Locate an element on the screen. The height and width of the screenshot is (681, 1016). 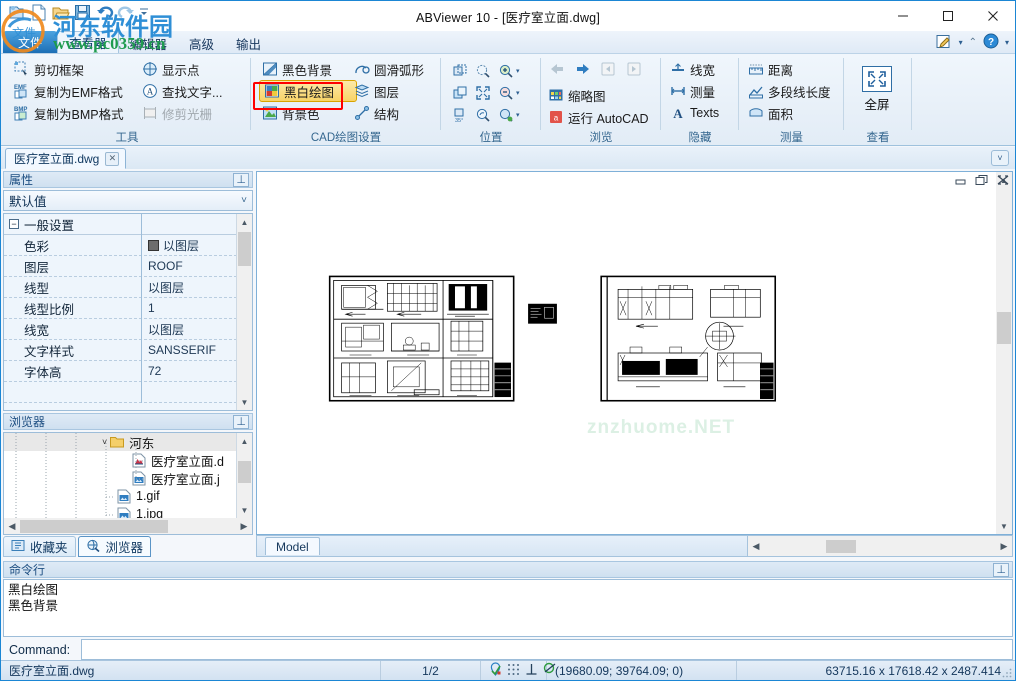
help-dropdown-icon: ▾ is located at coordinates (1007, 42).